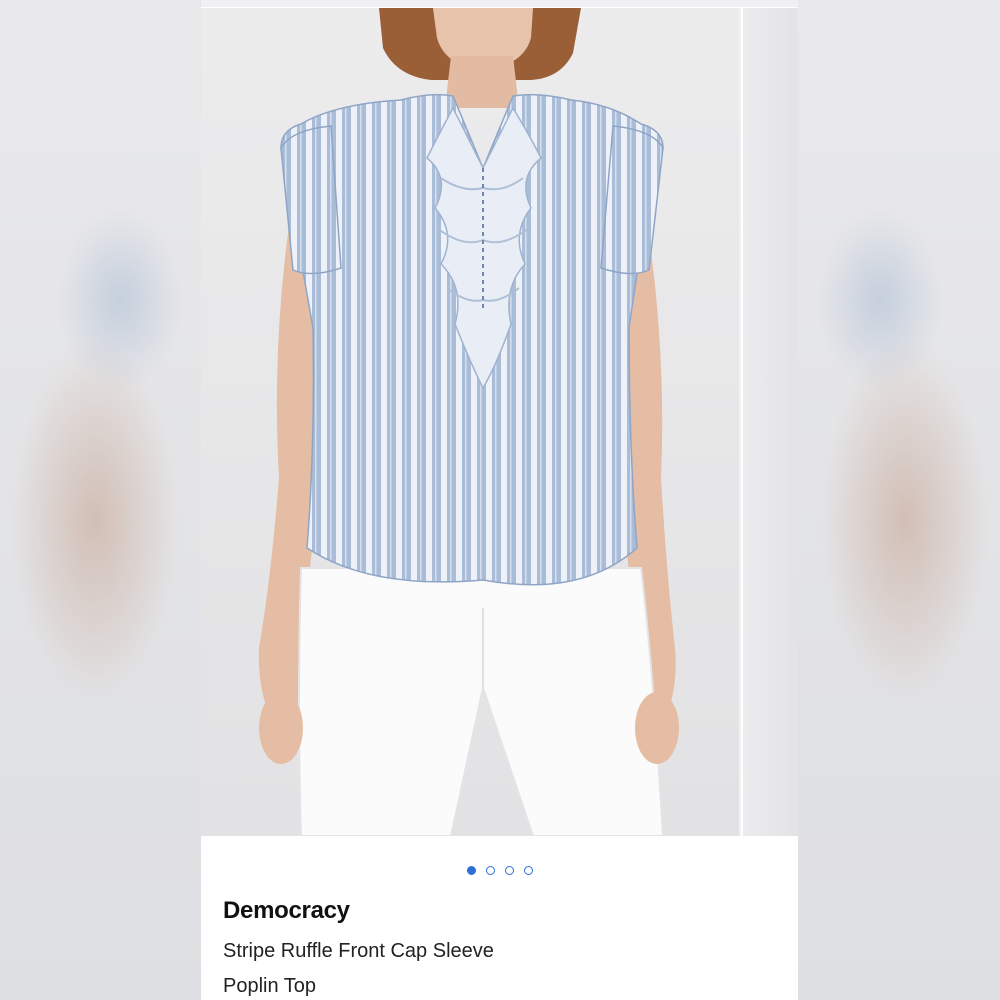 This screenshot has height=1000, width=1000. What do you see at coordinates (769, 422) in the screenshot?
I see `next-image-peek` at bounding box center [769, 422].